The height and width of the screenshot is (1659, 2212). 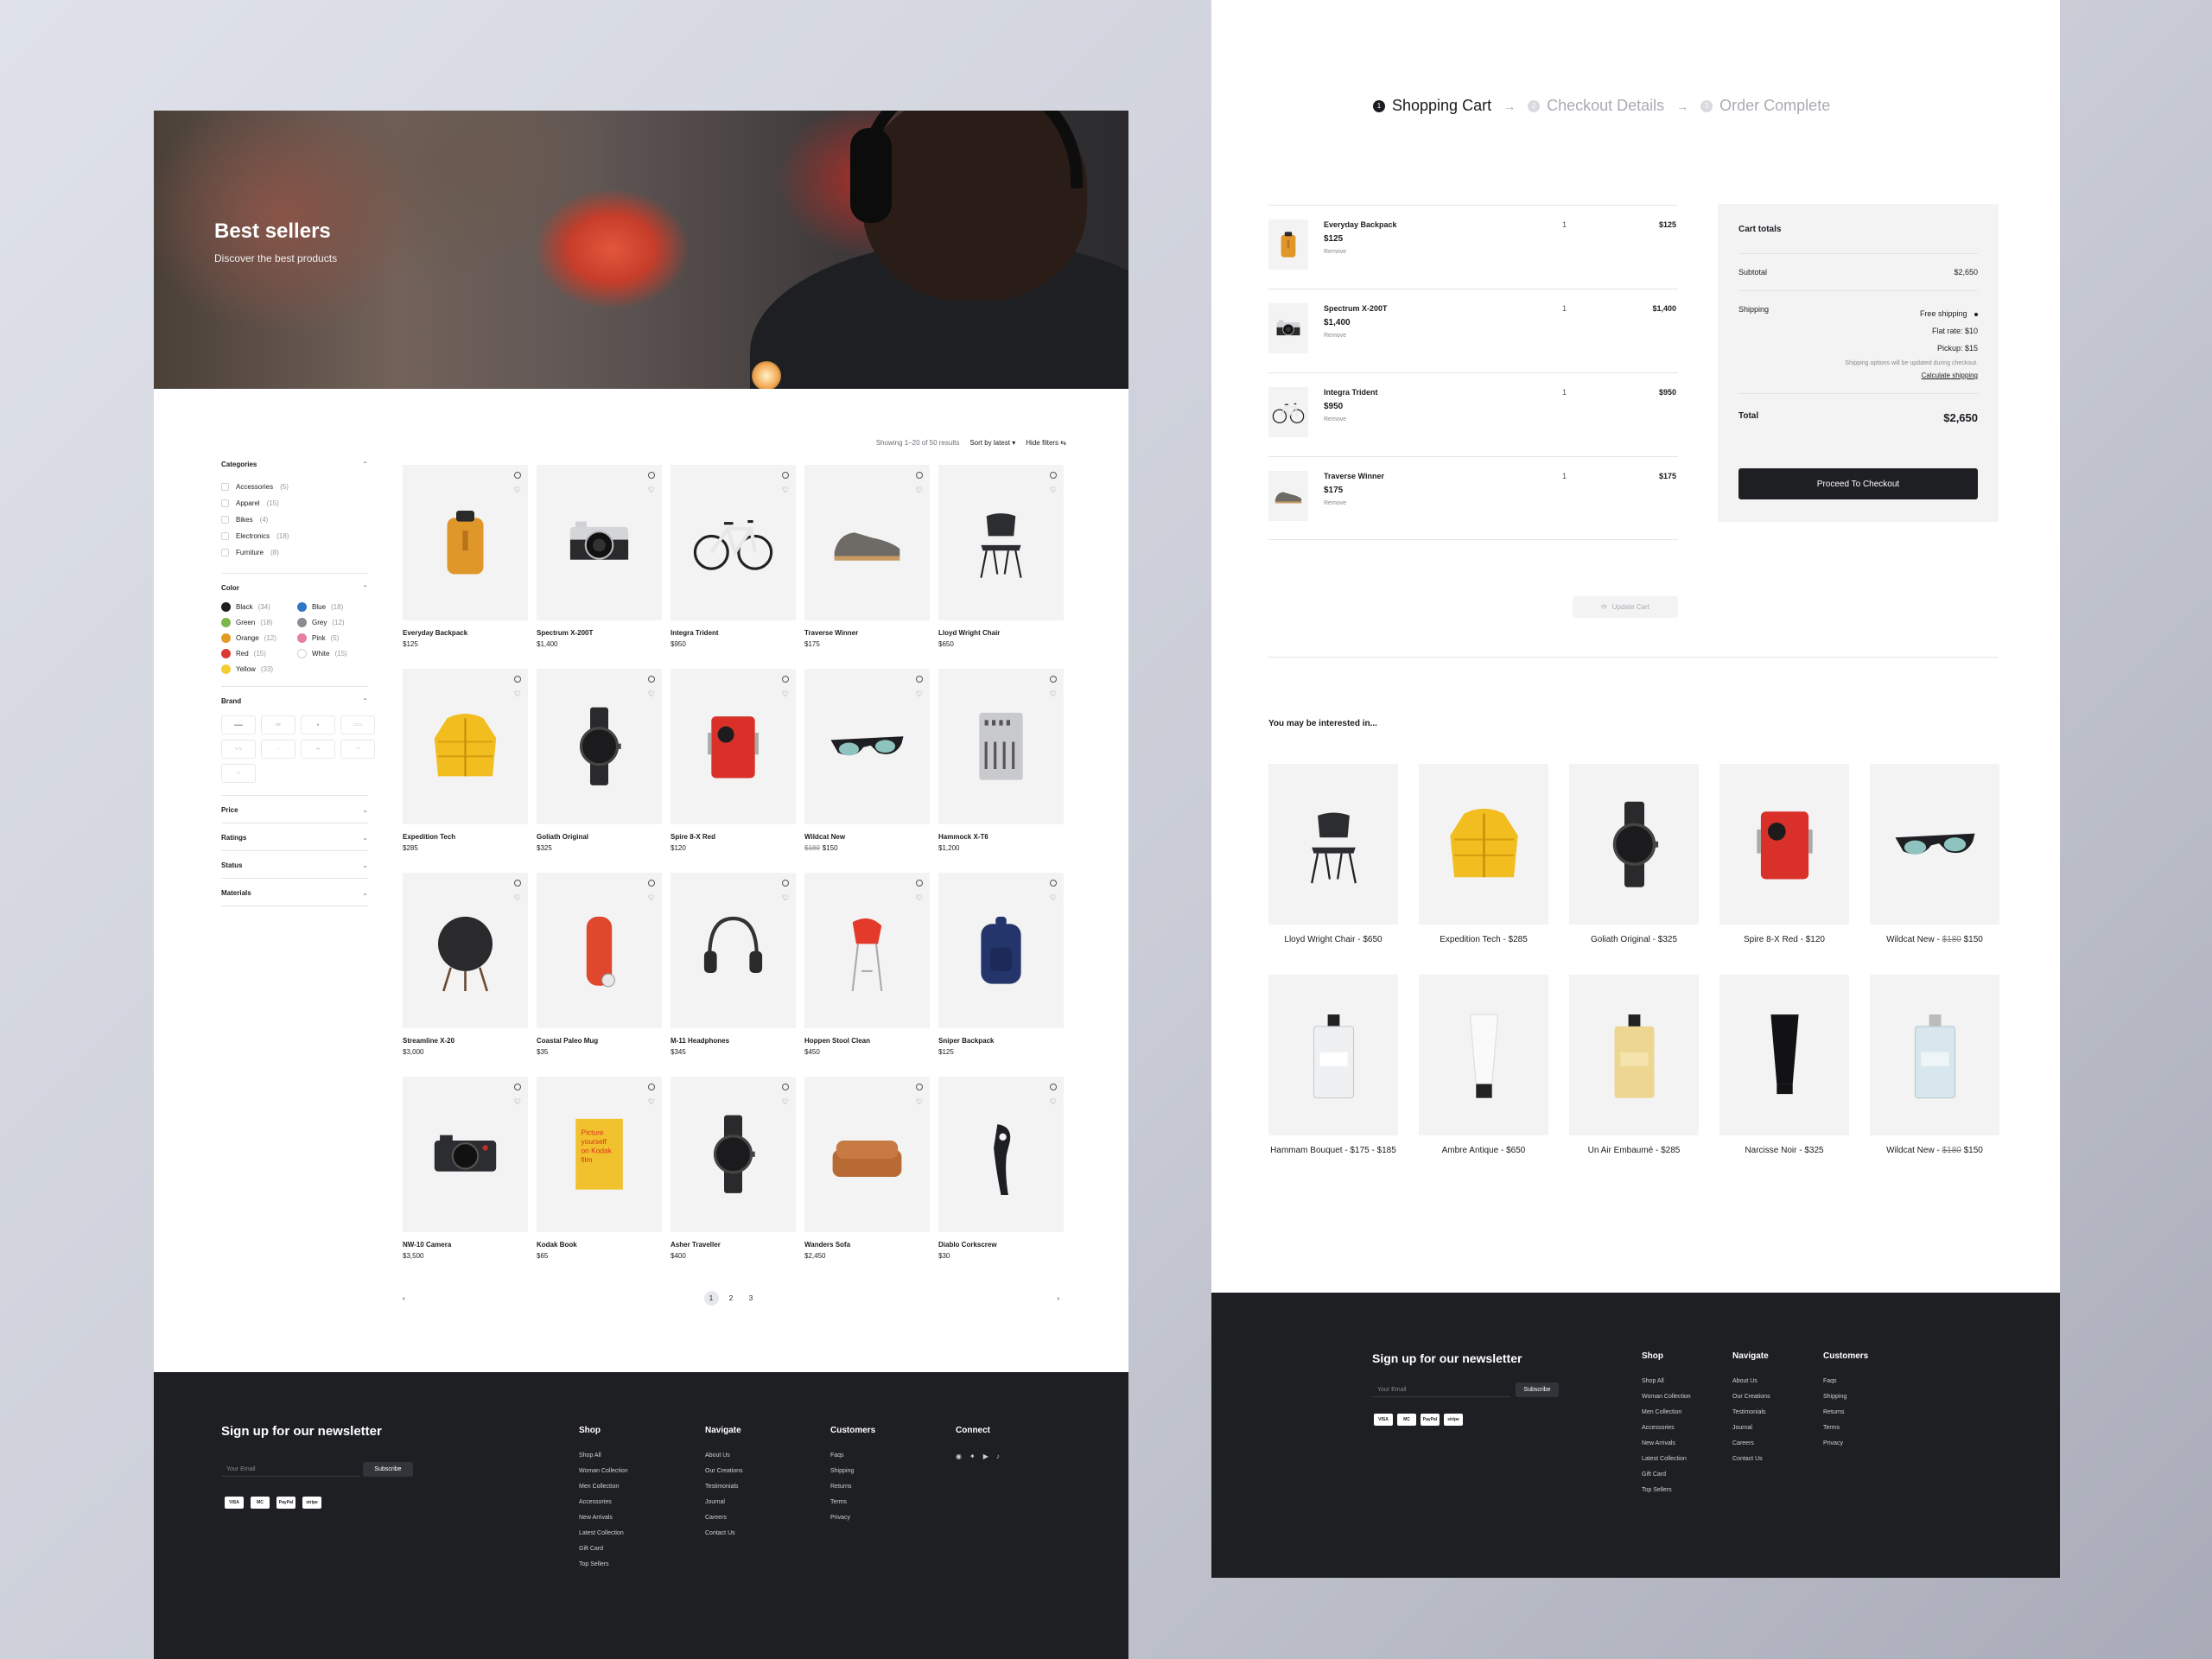 What do you see at coordinates (603, 1518) in the screenshot?
I see `footer-link: New Arrivals` at bounding box center [603, 1518].